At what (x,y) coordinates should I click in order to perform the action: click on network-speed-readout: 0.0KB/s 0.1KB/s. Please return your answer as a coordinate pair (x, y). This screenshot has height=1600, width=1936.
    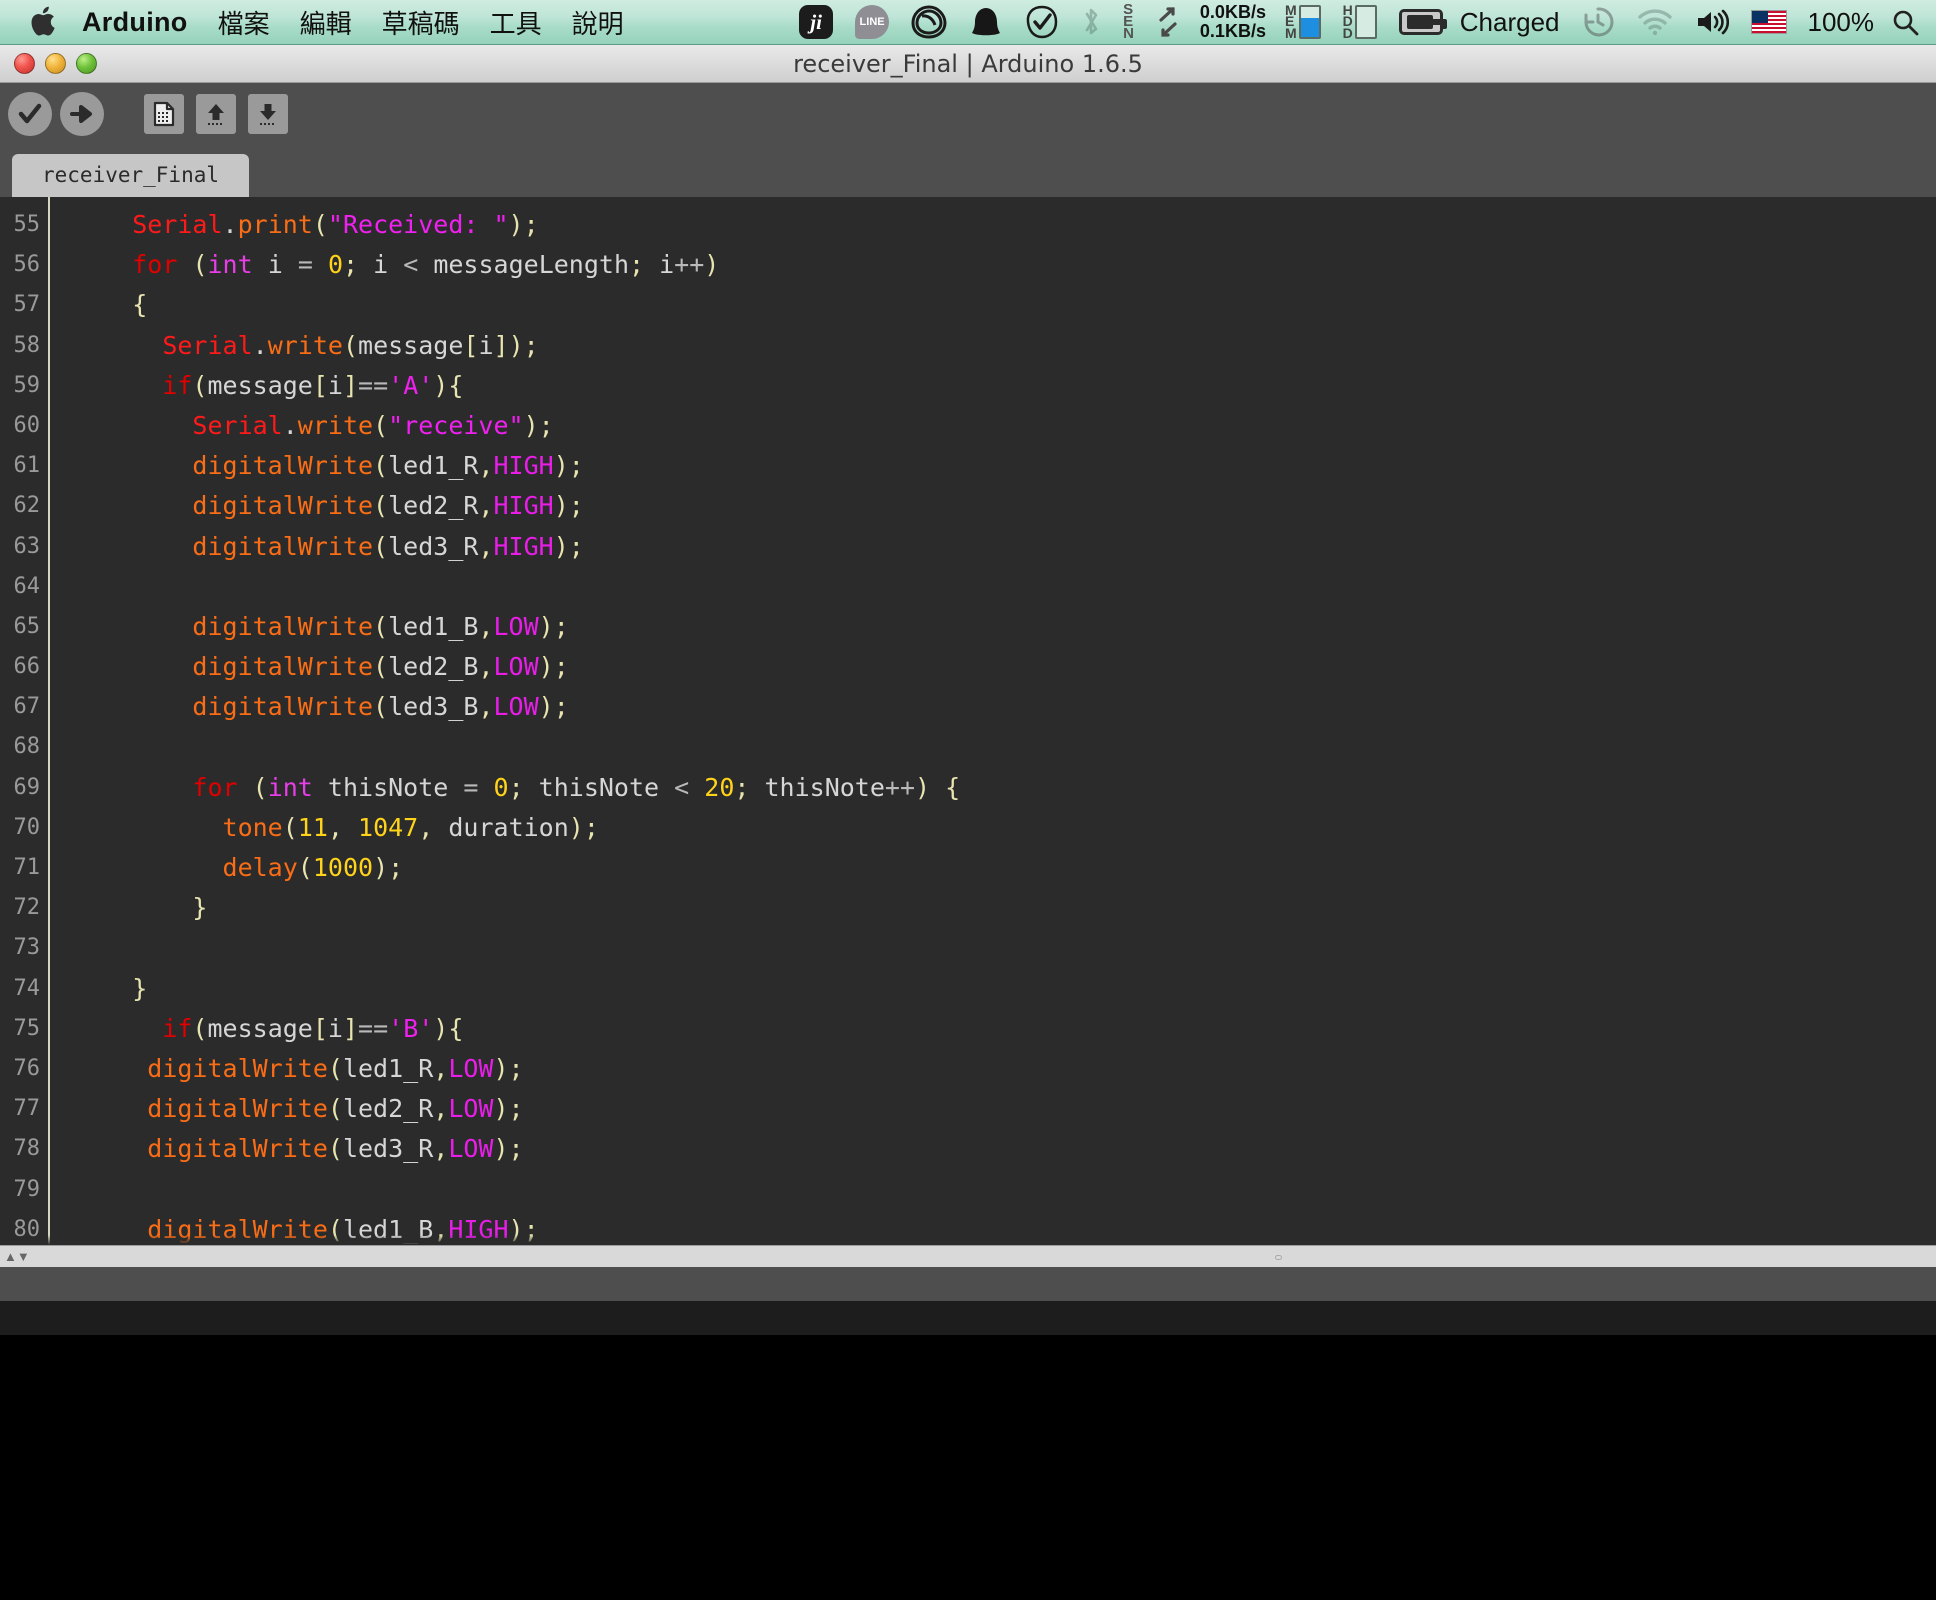
    Looking at the image, I should click on (1233, 22).